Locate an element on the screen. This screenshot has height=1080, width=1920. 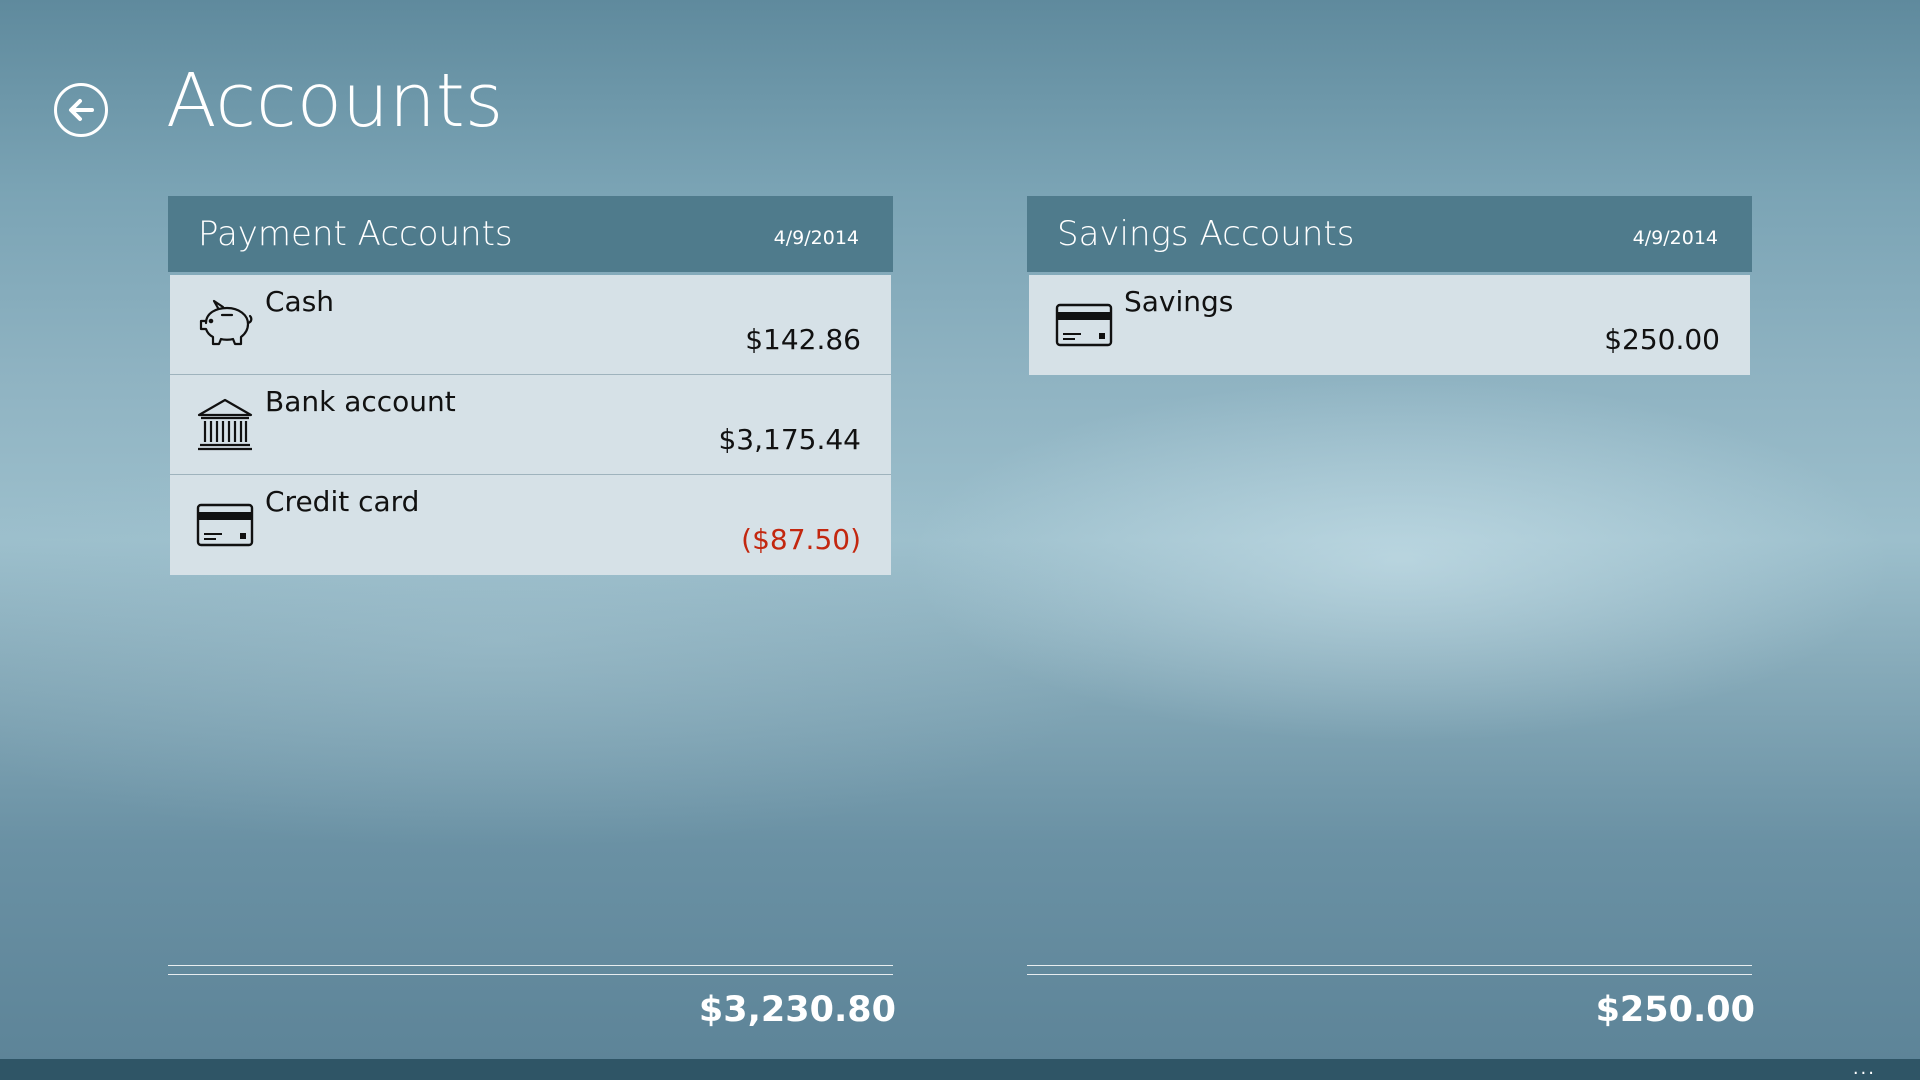
bank-icon is located at coordinates (225, 425).